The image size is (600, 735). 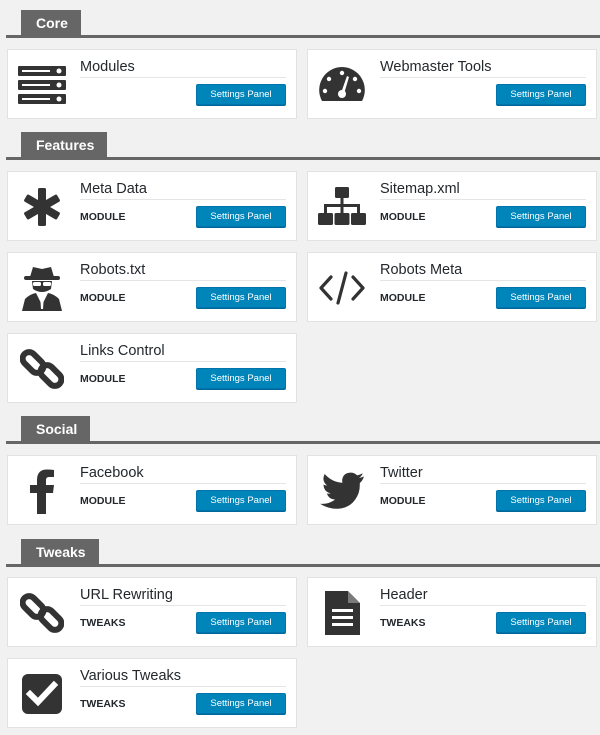 What do you see at coordinates (42, 85) in the screenshot?
I see `server-icon` at bounding box center [42, 85].